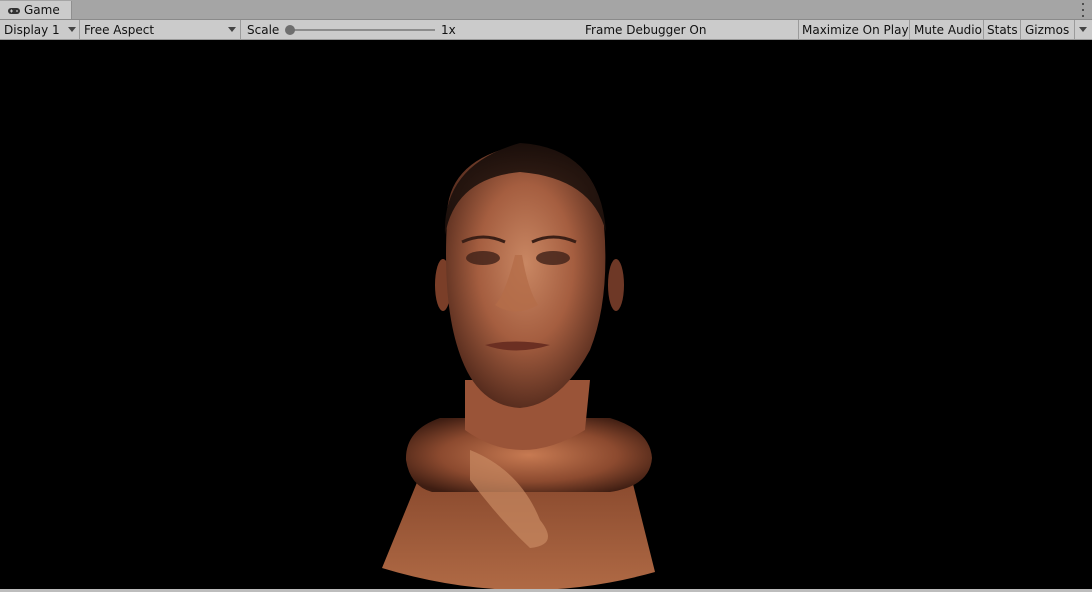 This screenshot has width=1092, height=592. What do you see at coordinates (546, 10) in the screenshot?
I see `tab-bar: Game` at bounding box center [546, 10].